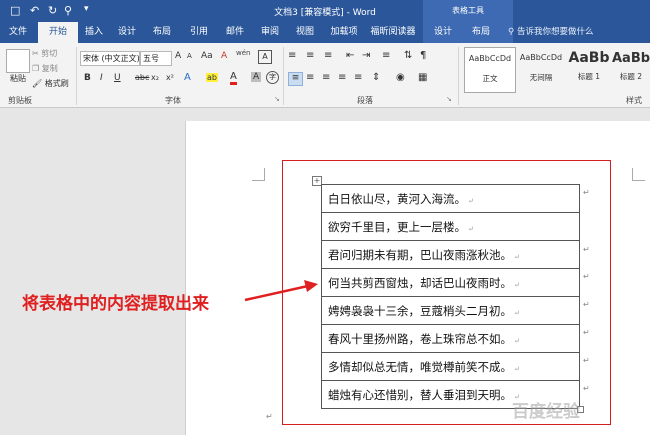  I want to click on watermark: 百度经验, so click(546, 412).